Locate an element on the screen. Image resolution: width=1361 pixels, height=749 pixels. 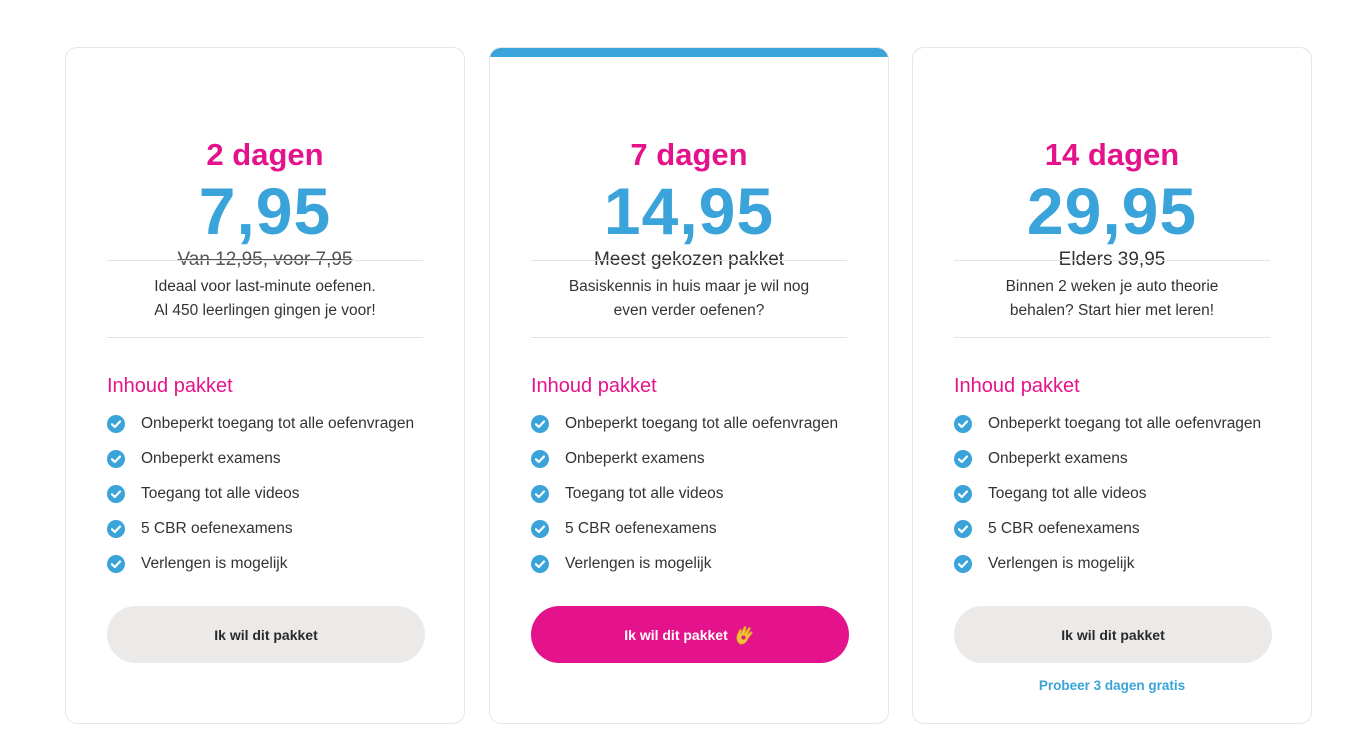
plan-description-line: Basiskennis in huis maar je wil nog is located at coordinates (689, 286).